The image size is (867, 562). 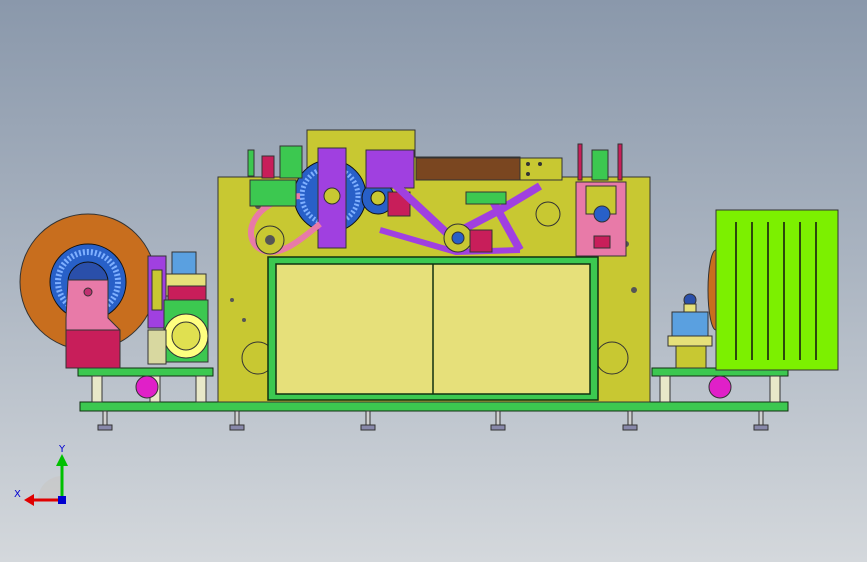 What do you see at coordinates (62, 500) in the screenshot?
I see `z-origin` at bounding box center [62, 500].